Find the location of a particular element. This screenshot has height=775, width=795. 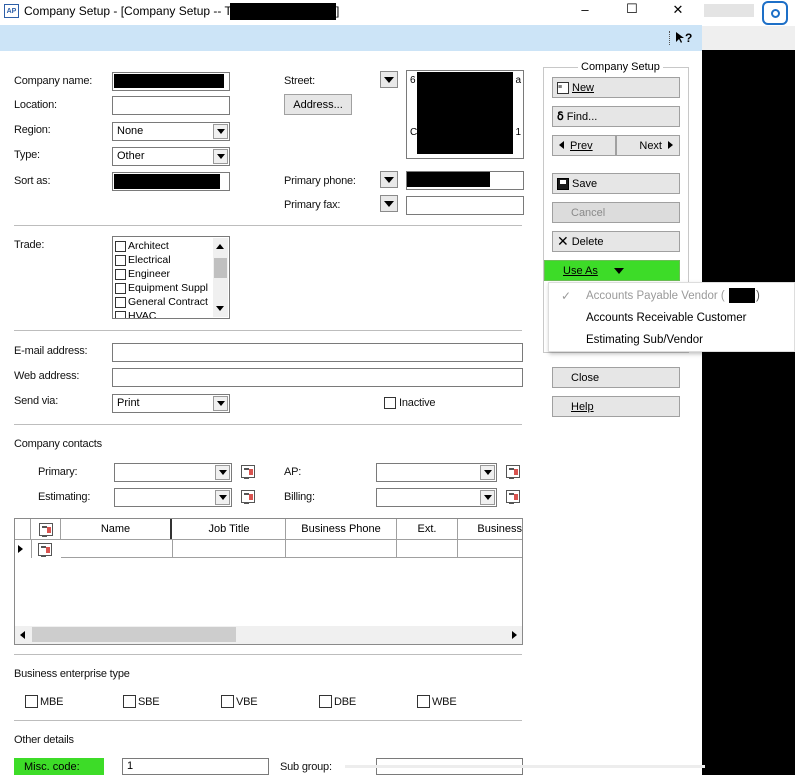

next-button: Next is located at coordinates (648, 145).